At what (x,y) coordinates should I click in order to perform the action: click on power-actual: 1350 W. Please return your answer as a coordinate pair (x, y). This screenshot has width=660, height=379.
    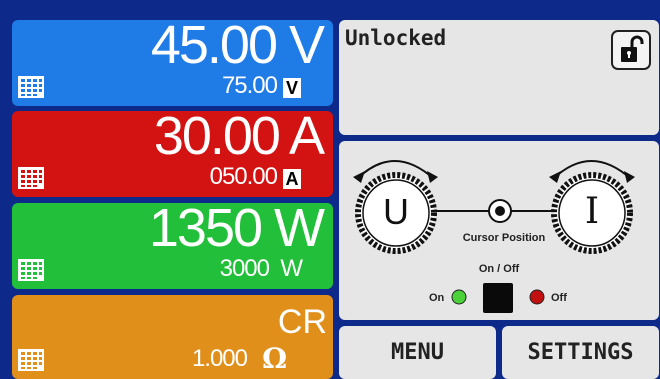
    Looking at the image, I should click on (236, 230).